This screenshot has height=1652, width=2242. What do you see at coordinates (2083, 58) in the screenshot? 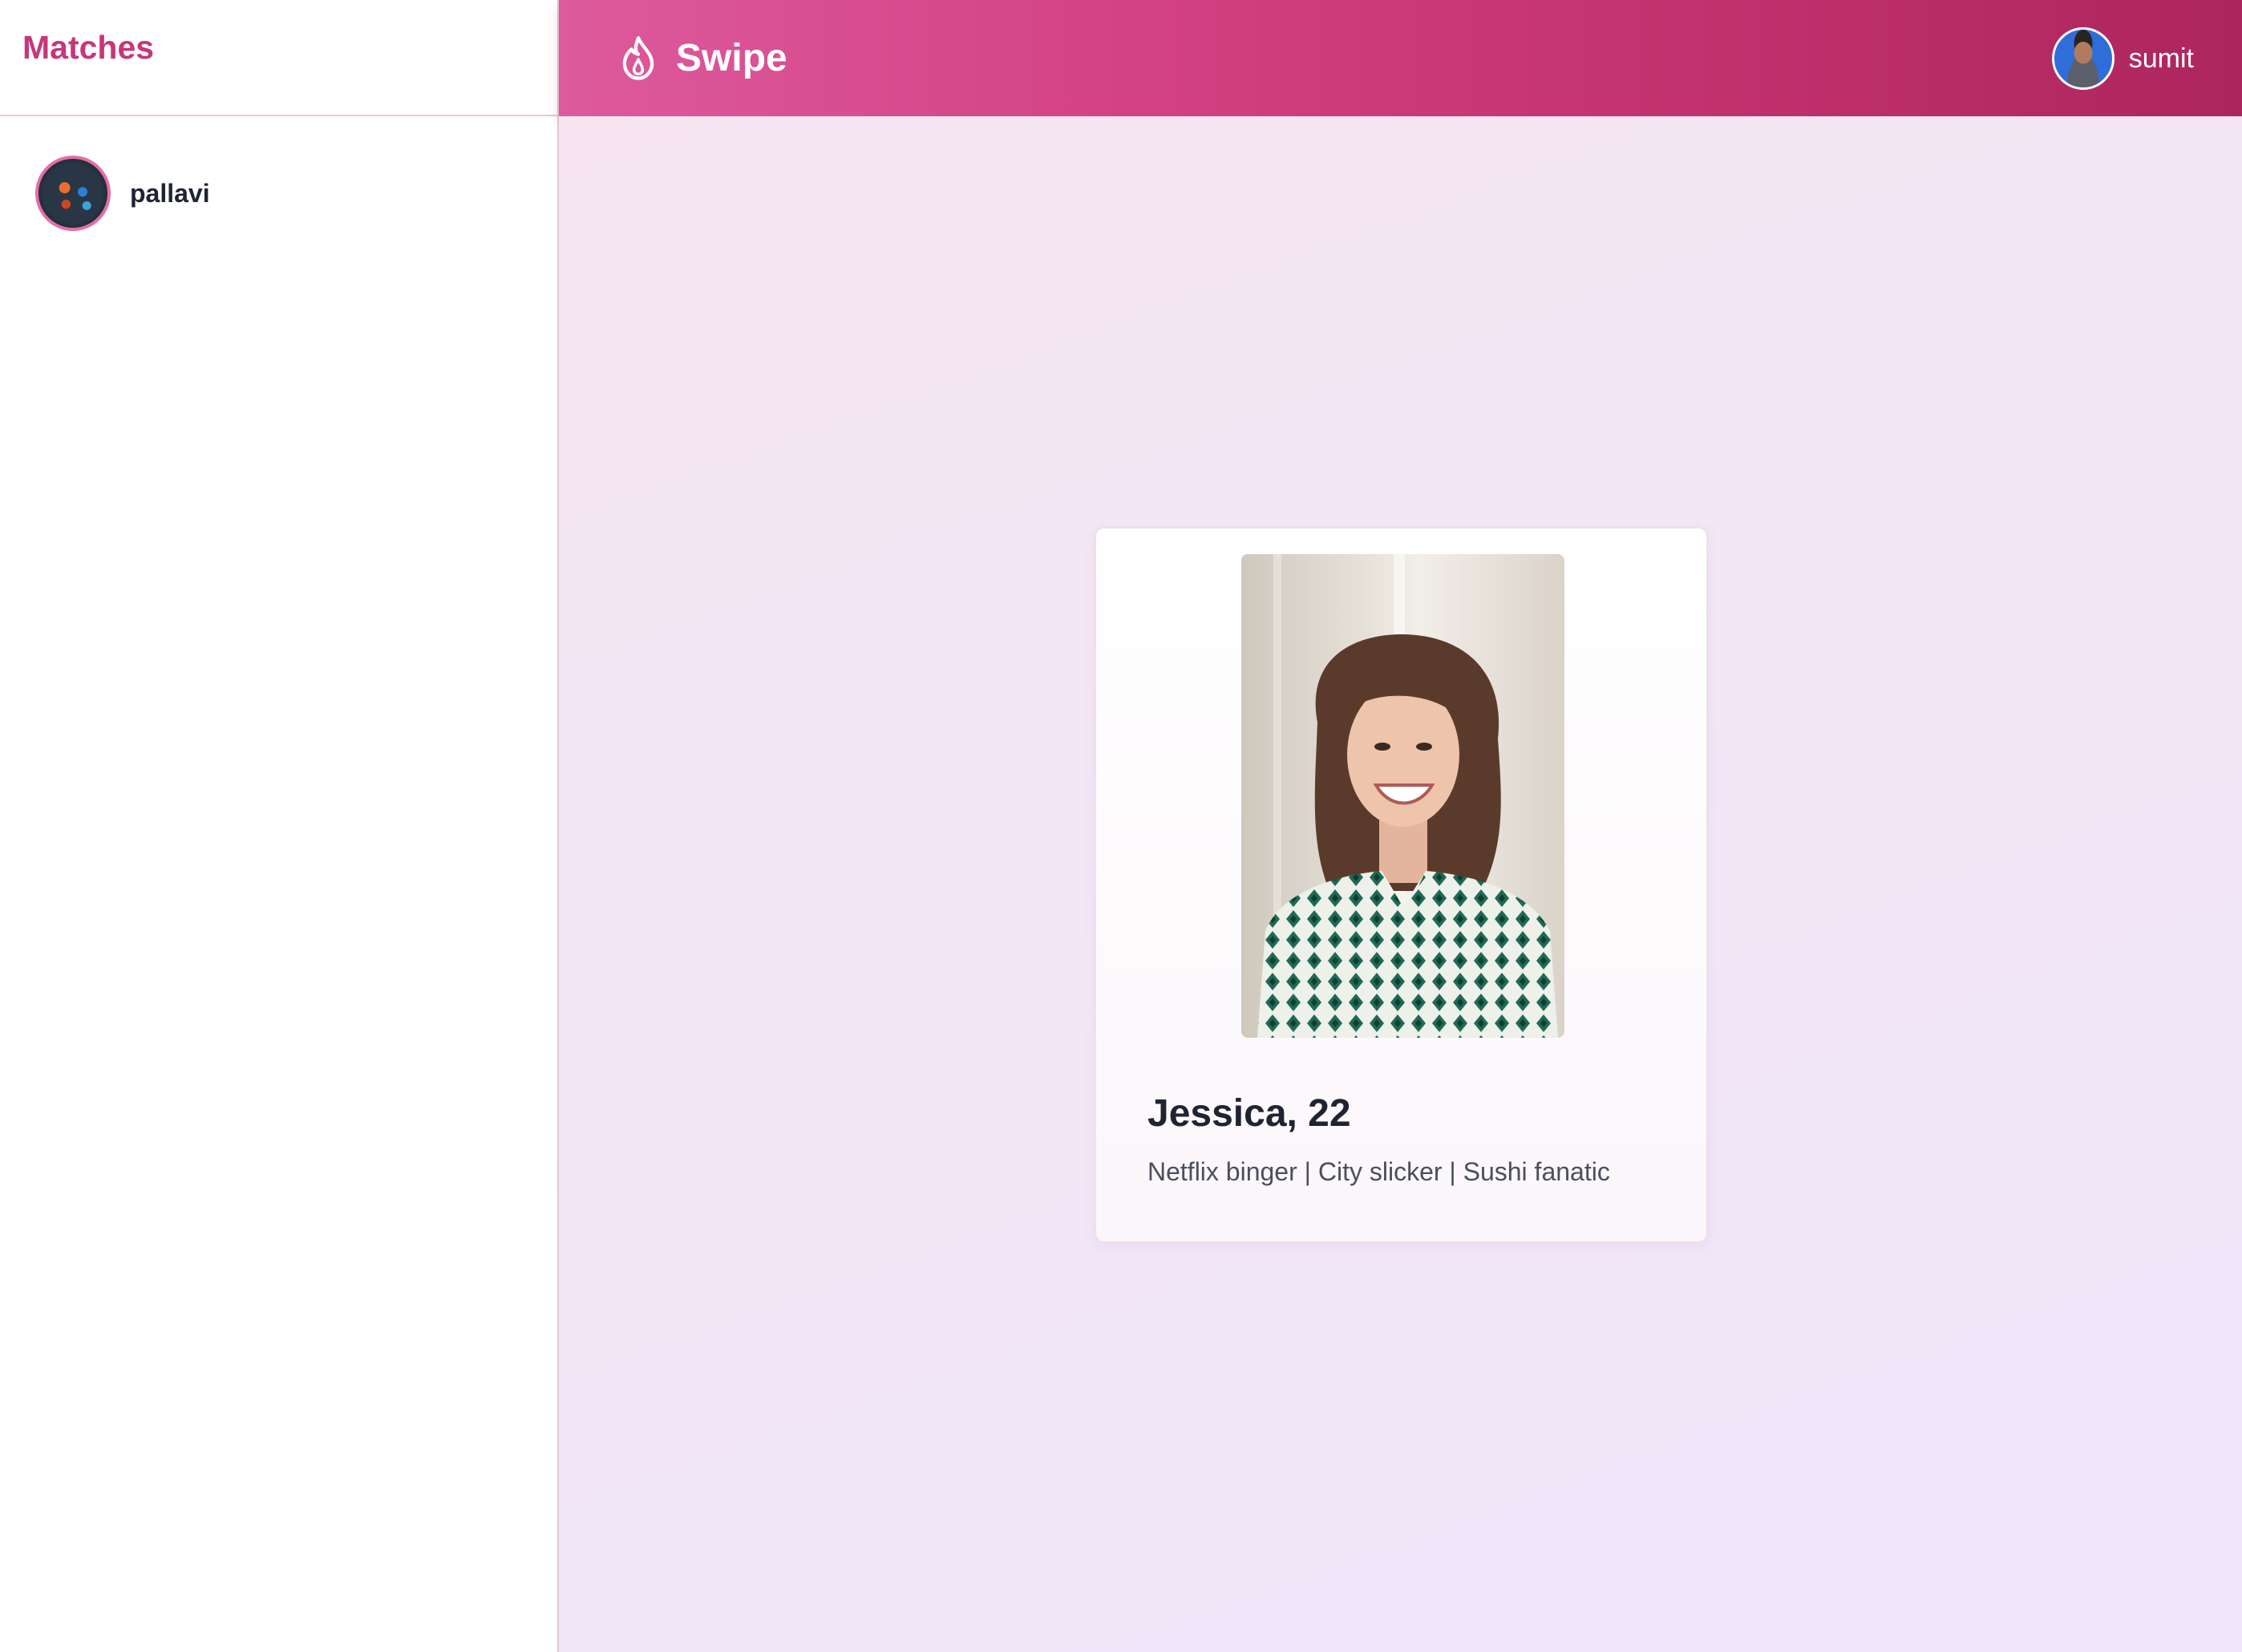
I see `user-avatar` at bounding box center [2083, 58].